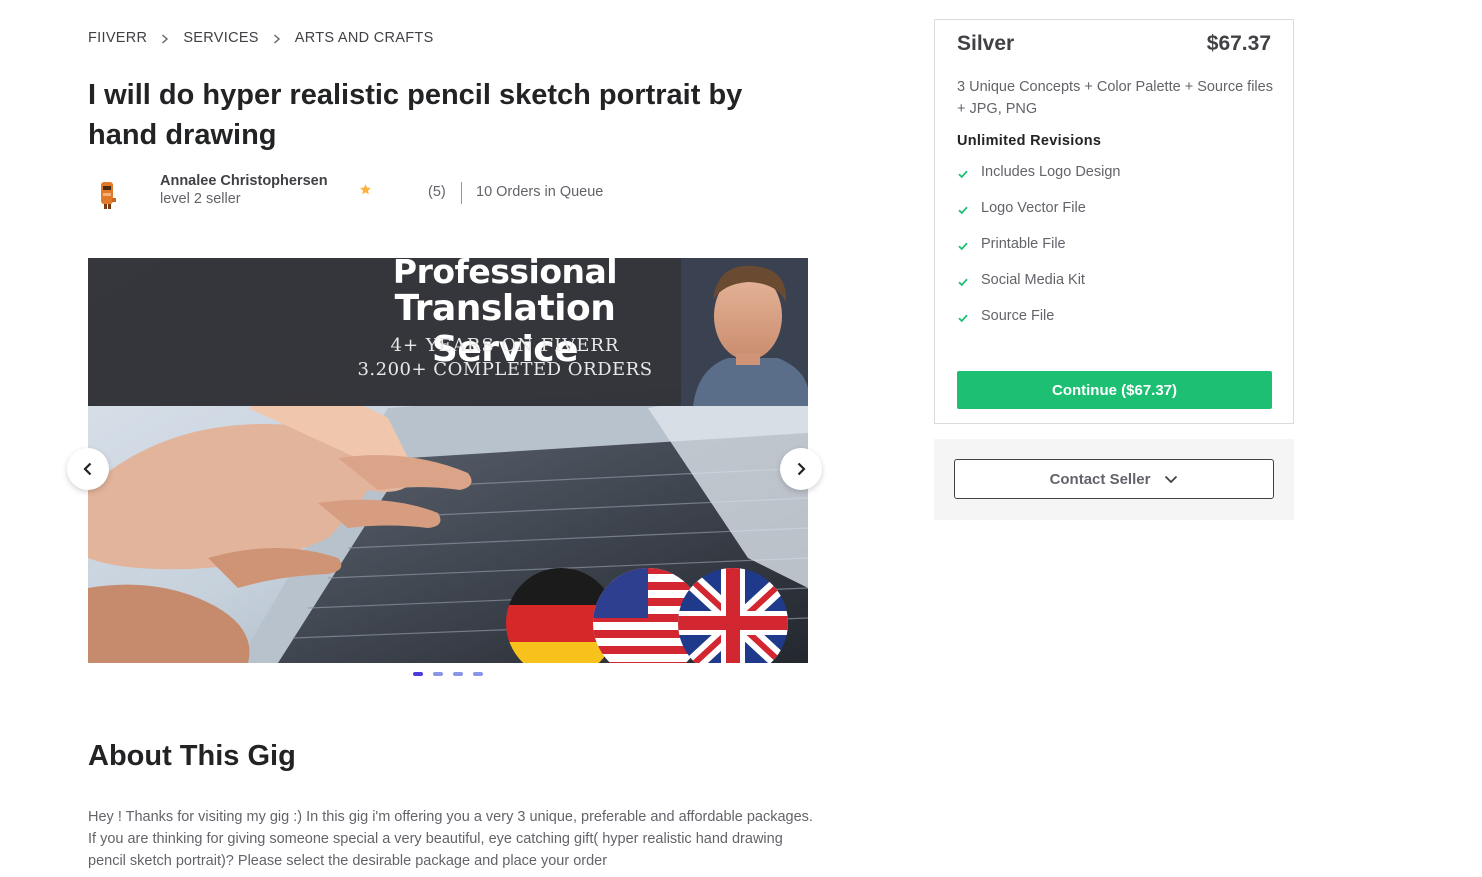 This screenshot has height=877, width=1482. I want to click on feature-item: Includes Logo Design, so click(1038, 182).